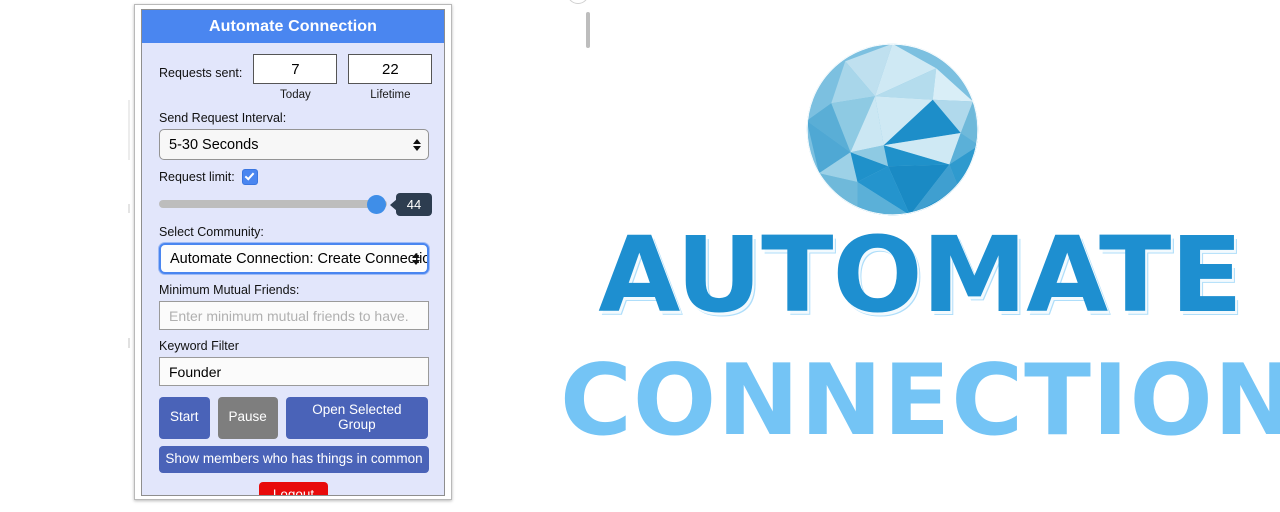 The width and height of the screenshot is (1280, 512). I want to click on pause-button: Pause, so click(247, 418).